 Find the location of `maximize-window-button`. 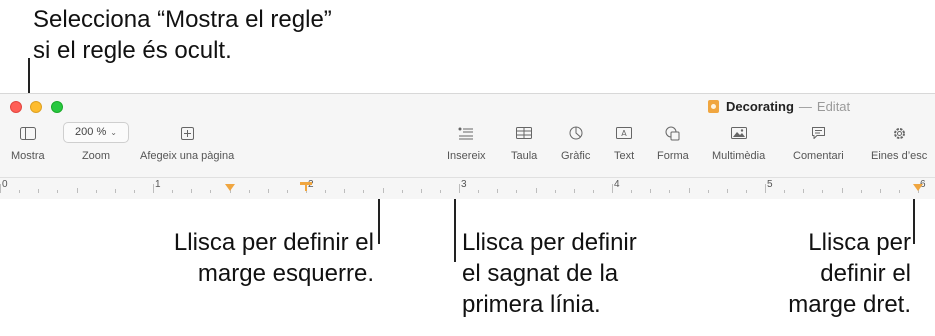

maximize-window-button is located at coordinates (57, 107).